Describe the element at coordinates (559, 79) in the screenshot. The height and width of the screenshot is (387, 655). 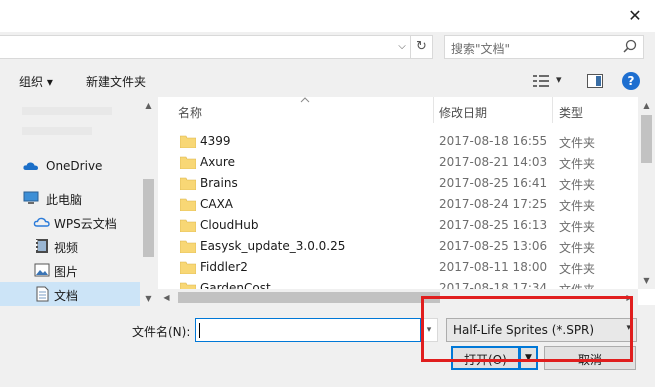
I see `chevron-down-icon: ▾` at that location.